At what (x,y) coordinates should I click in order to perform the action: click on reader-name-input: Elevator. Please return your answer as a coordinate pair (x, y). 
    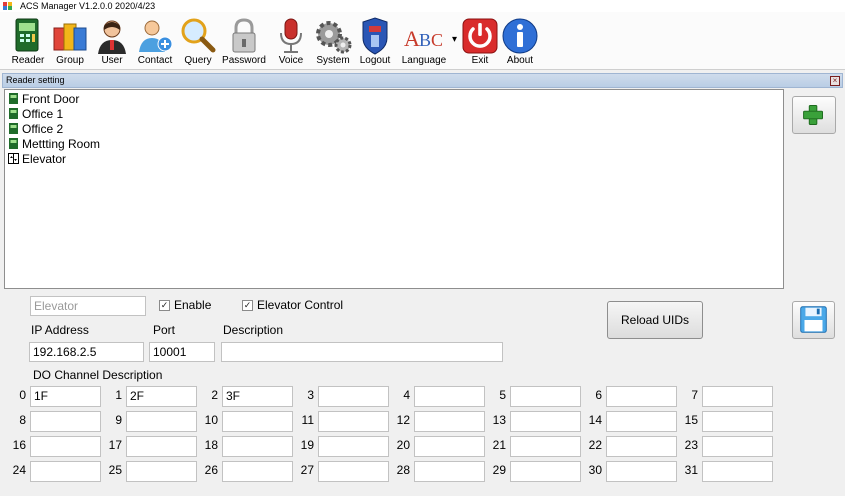
    Looking at the image, I should click on (88, 306).